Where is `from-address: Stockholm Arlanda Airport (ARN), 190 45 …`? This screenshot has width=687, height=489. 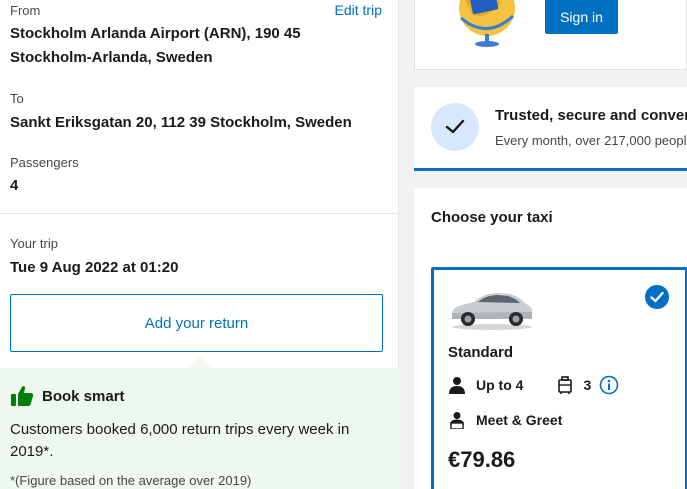
from-address: Stockholm Arlanda Airport (ARN), 190 45 … is located at coordinates (155, 46).